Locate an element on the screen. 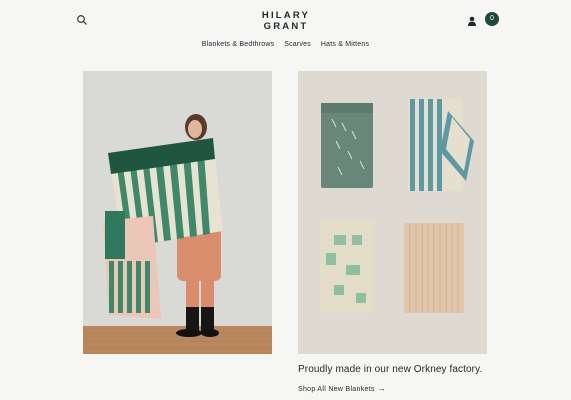 Image resolution: width=571 pixels, height=400 pixels. nav-item-hats-mittens: Hats & Mittens is located at coordinates (345, 44).